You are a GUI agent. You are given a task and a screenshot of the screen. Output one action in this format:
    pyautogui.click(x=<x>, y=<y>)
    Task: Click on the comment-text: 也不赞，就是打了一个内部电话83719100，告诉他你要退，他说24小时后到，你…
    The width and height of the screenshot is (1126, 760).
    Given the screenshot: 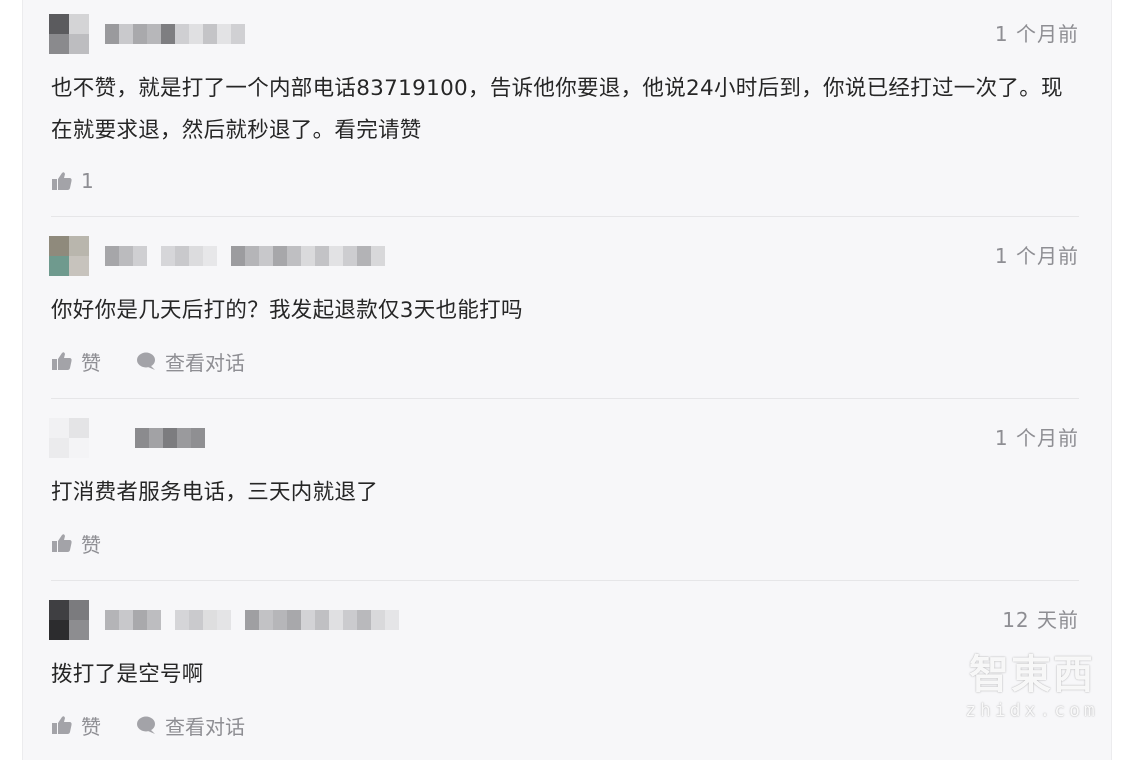 What is the action you would take?
    pyautogui.click(x=557, y=109)
    